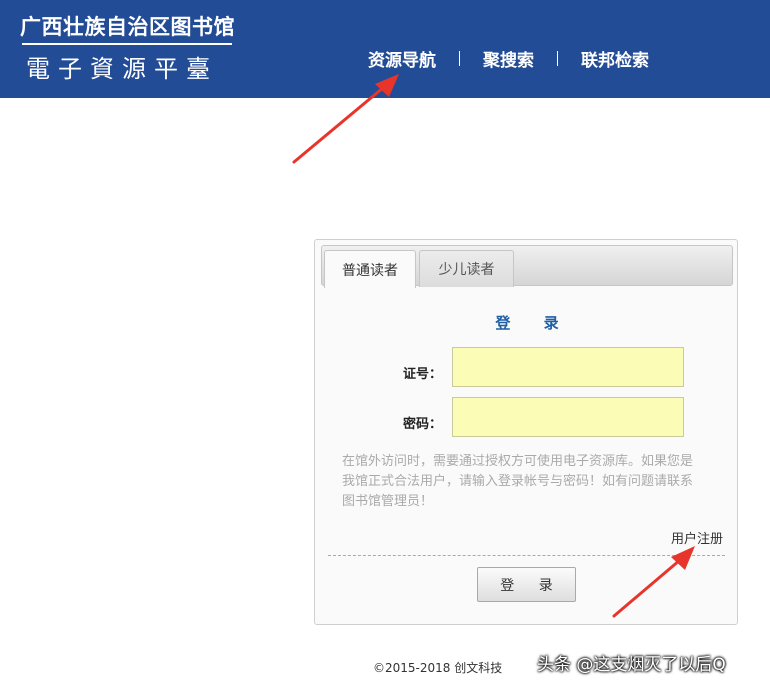 The height and width of the screenshot is (689, 770). Describe the element at coordinates (122, 69) in the screenshot. I see `platform-name: 電子資源平臺` at that location.